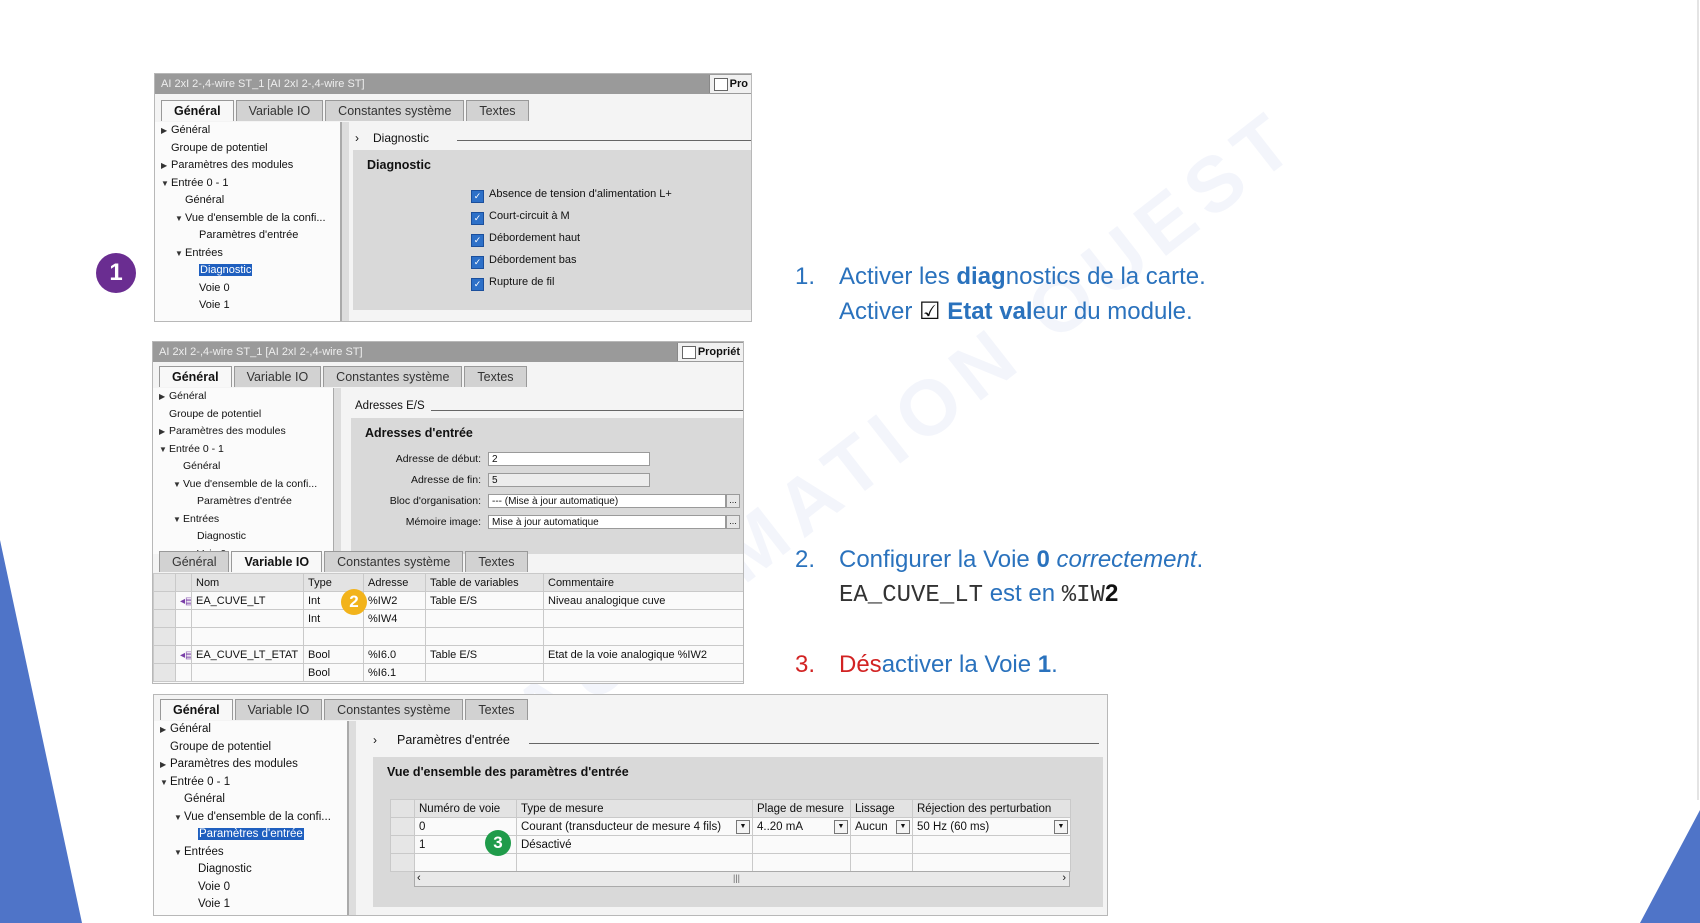  Describe the element at coordinates (742, 879) in the screenshot. I see `horizontal-scrollbar: ‹ ||| ›` at that location.